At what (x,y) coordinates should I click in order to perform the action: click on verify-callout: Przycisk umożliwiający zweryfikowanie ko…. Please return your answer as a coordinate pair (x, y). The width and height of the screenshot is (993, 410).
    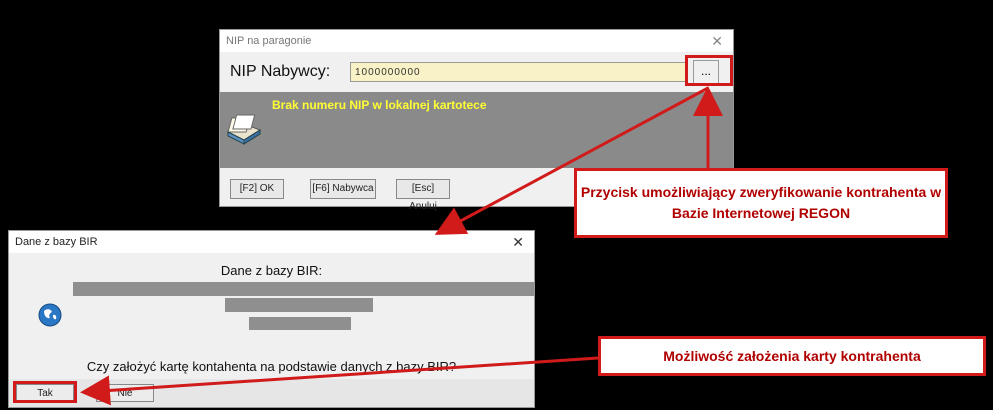
    Looking at the image, I should click on (761, 203).